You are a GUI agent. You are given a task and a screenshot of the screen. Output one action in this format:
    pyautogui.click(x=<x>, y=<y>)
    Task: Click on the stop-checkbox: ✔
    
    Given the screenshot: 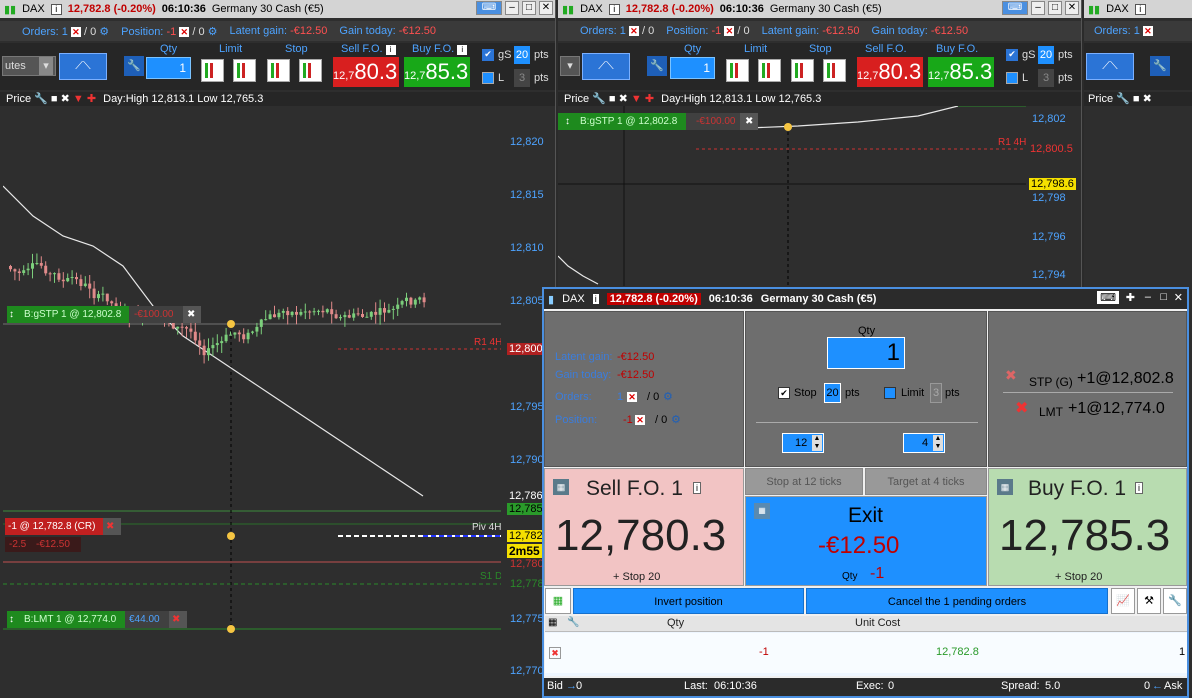 What is the action you would take?
    pyautogui.click(x=784, y=393)
    